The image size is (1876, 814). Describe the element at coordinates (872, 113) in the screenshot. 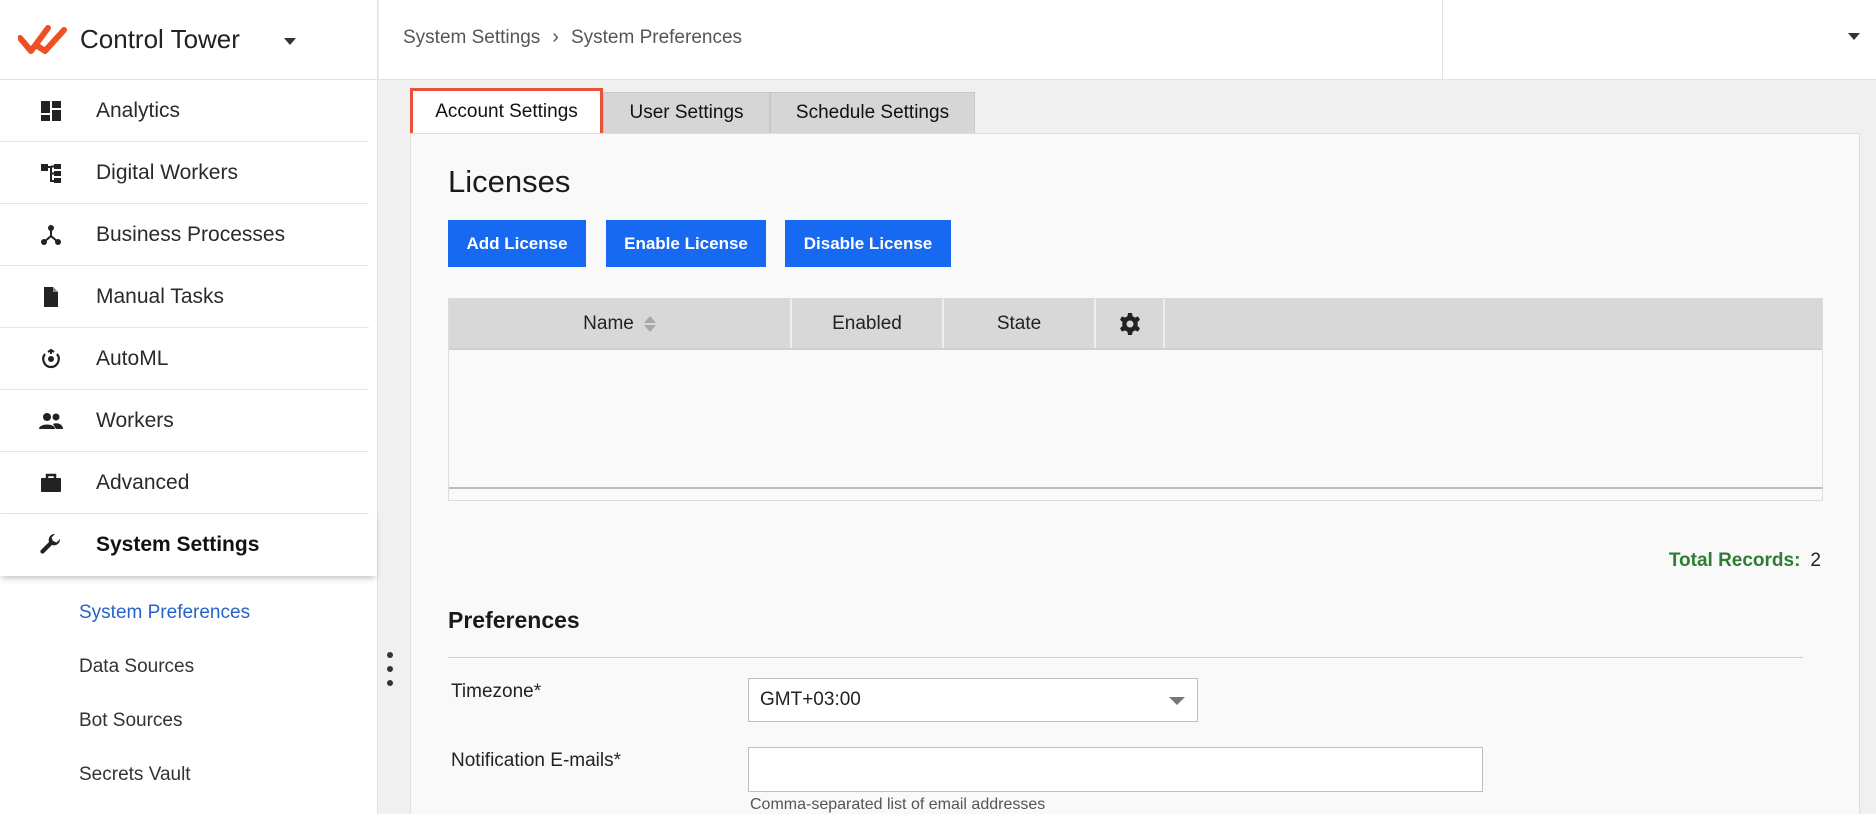

I see `tab-schedule-settings: Schedule Settings` at that location.